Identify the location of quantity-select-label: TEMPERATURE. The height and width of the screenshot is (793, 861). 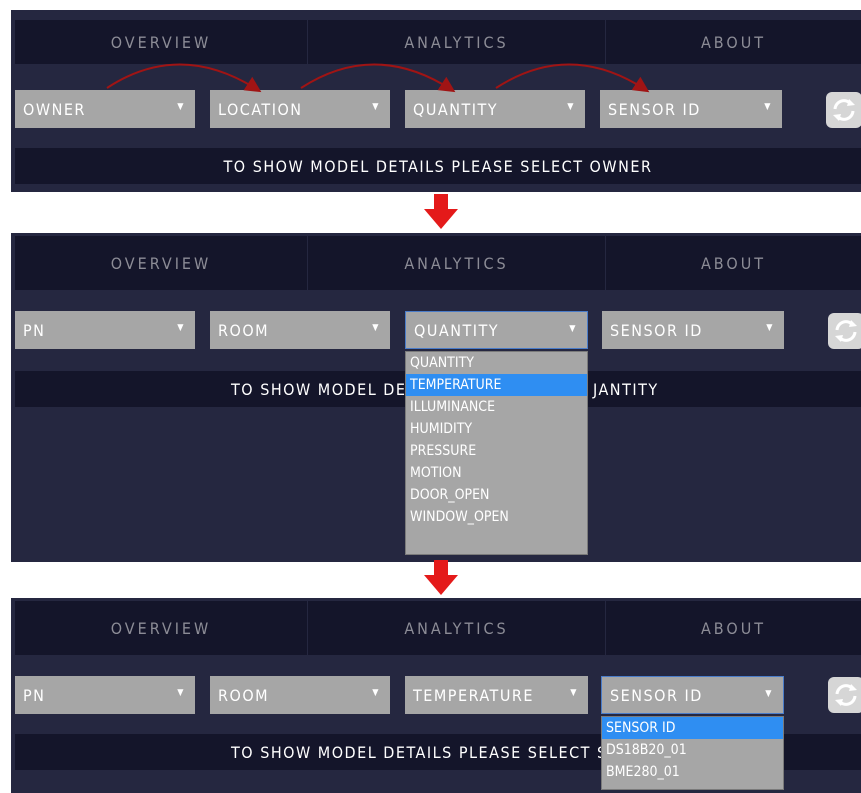
(473, 695).